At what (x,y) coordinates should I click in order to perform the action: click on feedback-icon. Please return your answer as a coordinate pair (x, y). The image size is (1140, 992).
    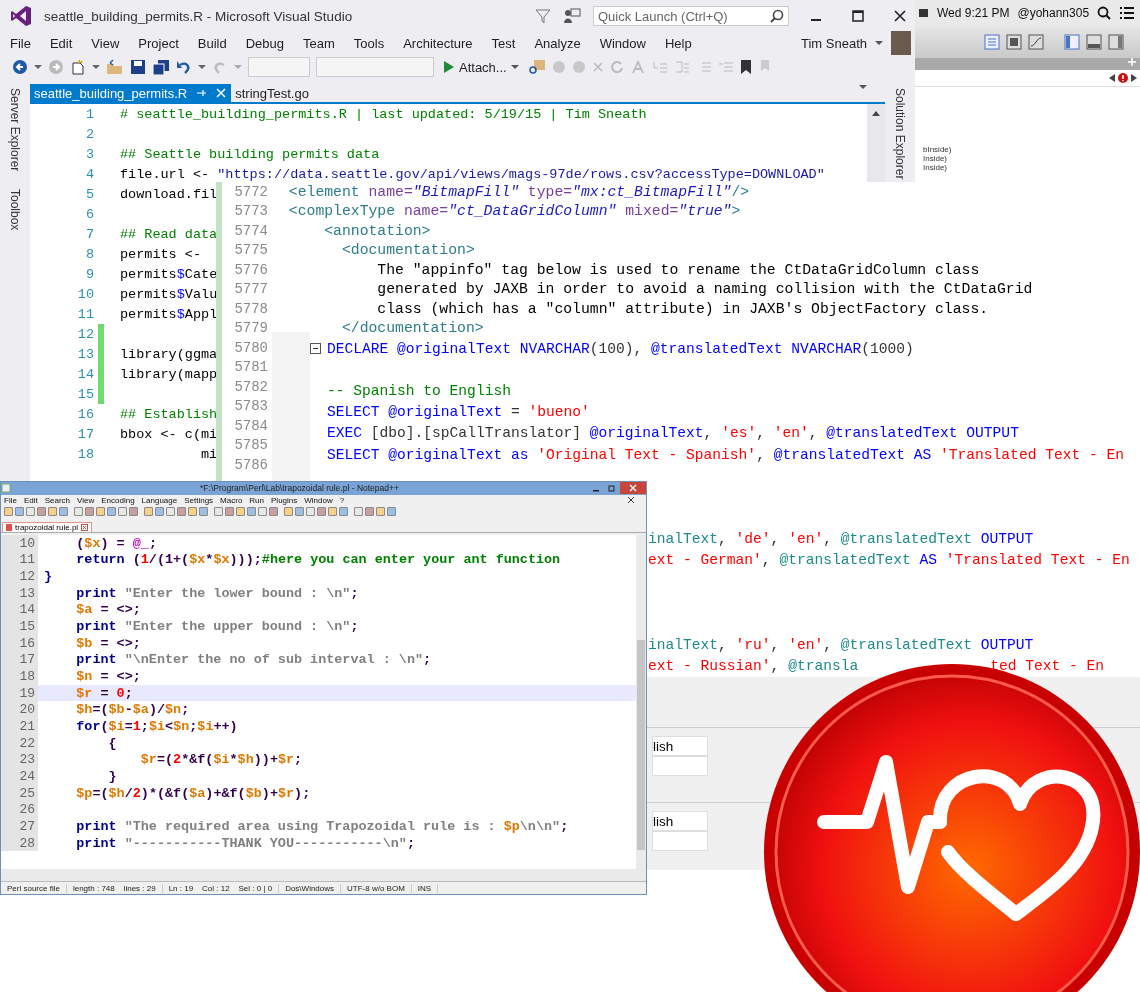
    Looking at the image, I should click on (572, 16).